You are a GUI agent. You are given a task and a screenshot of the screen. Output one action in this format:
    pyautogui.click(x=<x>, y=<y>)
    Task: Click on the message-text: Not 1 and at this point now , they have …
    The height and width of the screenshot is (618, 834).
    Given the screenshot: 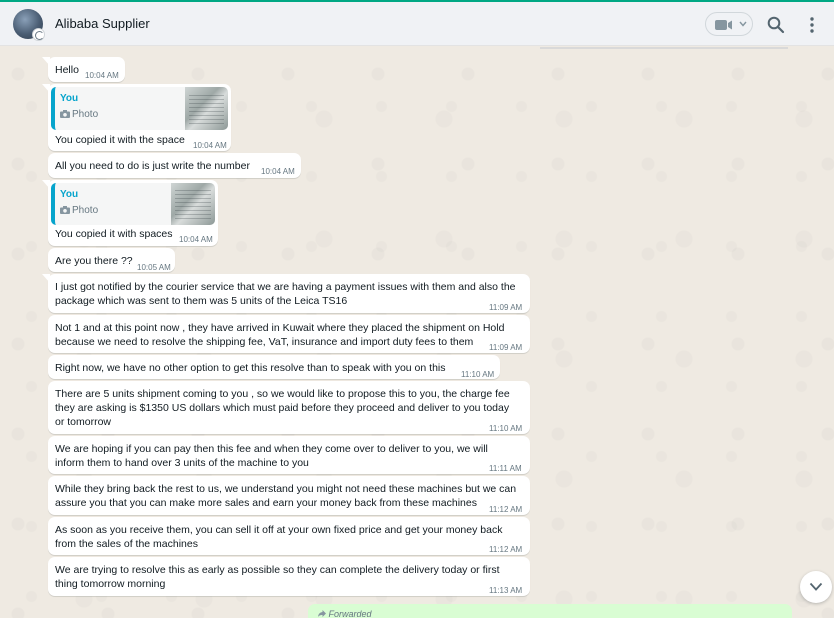 What is the action you would take?
    pyautogui.click(x=280, y=335)
    